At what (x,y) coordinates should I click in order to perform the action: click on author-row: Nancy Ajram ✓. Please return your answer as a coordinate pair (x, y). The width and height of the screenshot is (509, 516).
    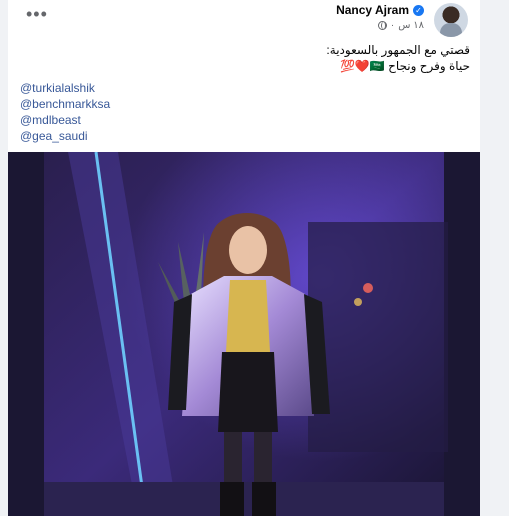
    Looking at the image, I should click on (380, 10).